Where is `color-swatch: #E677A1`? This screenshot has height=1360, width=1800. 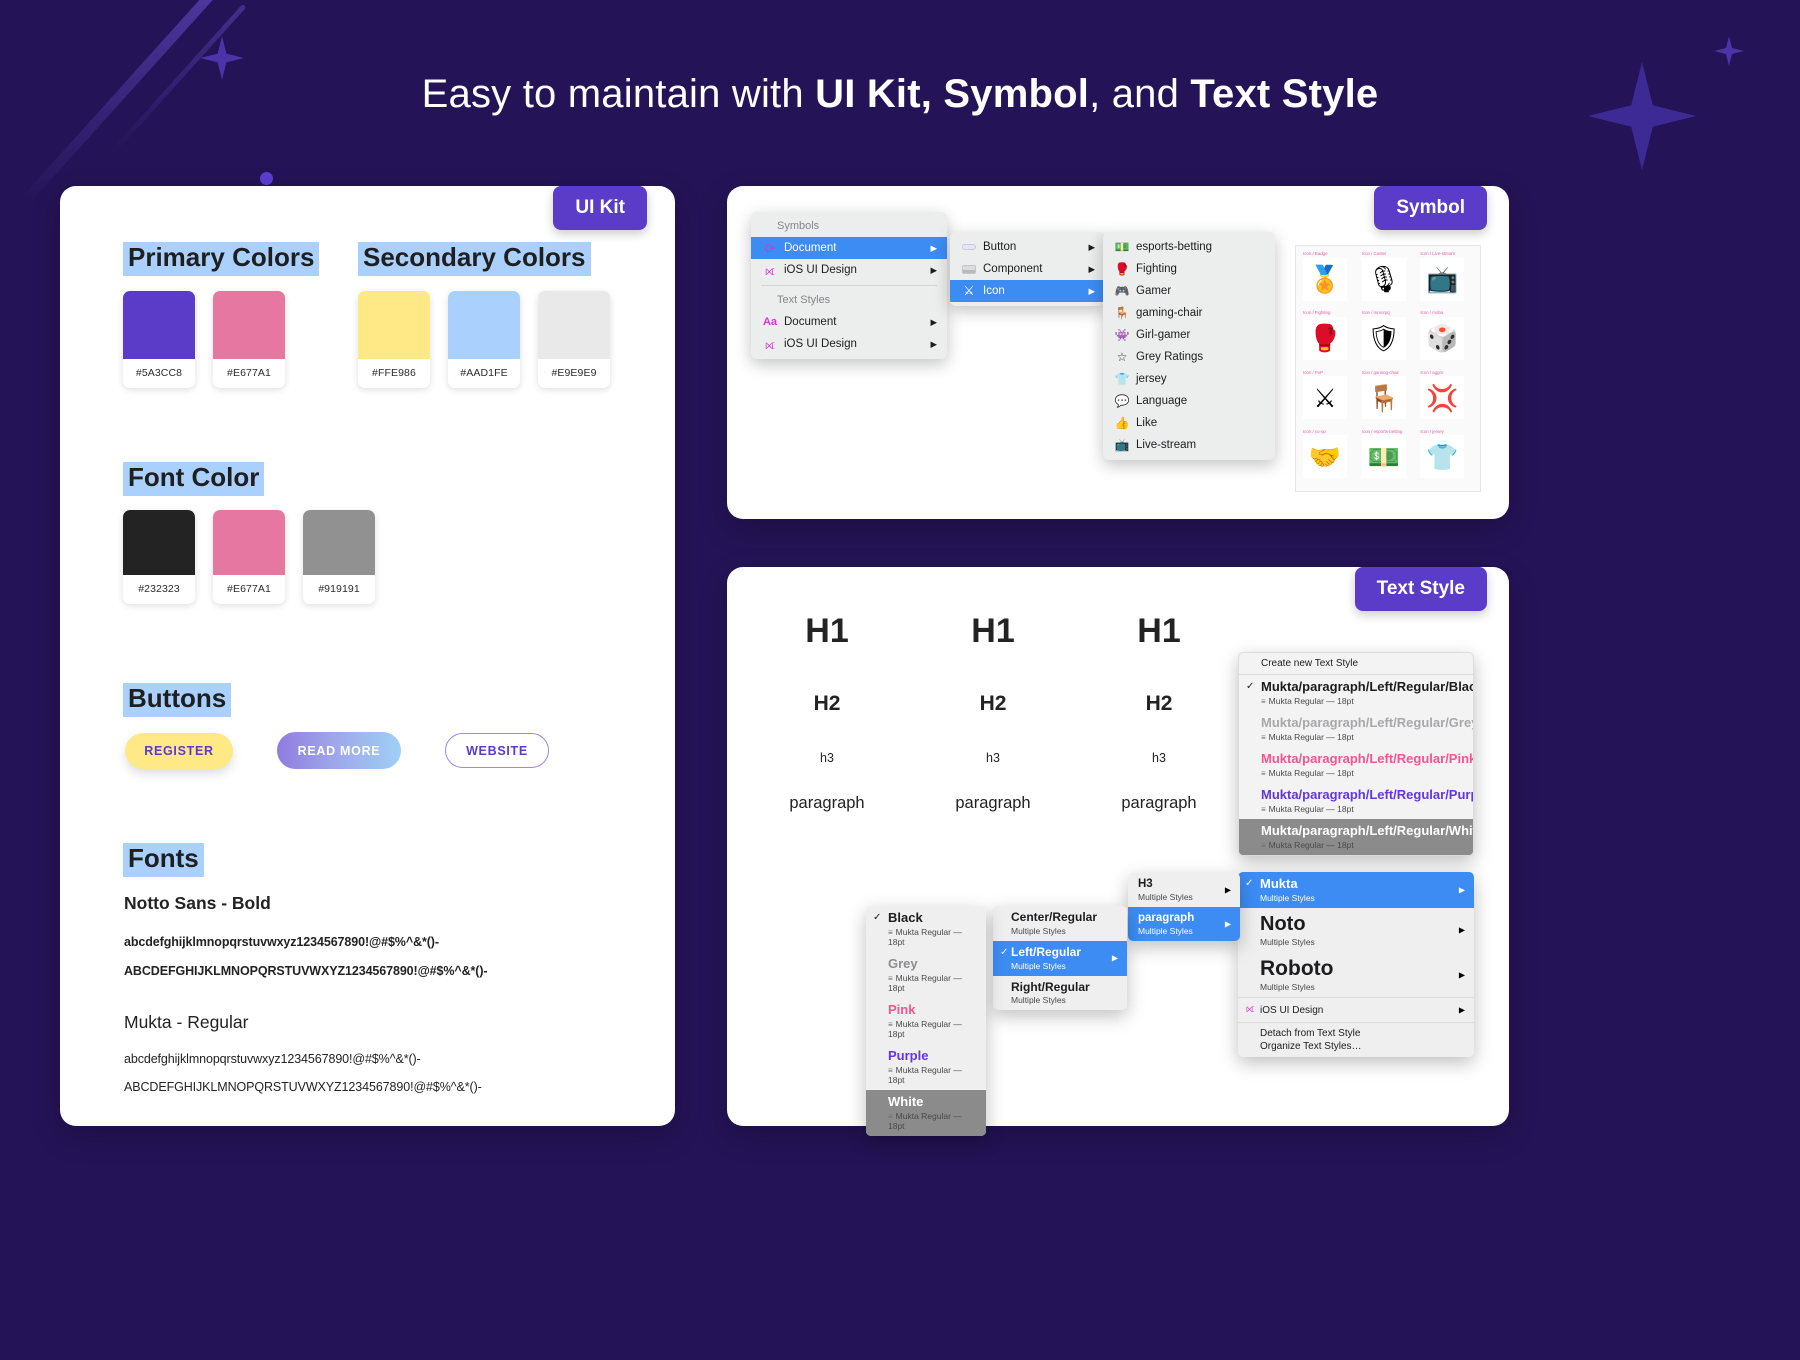
color-swatch: #E677A1 is located at coordinates (249, 339).